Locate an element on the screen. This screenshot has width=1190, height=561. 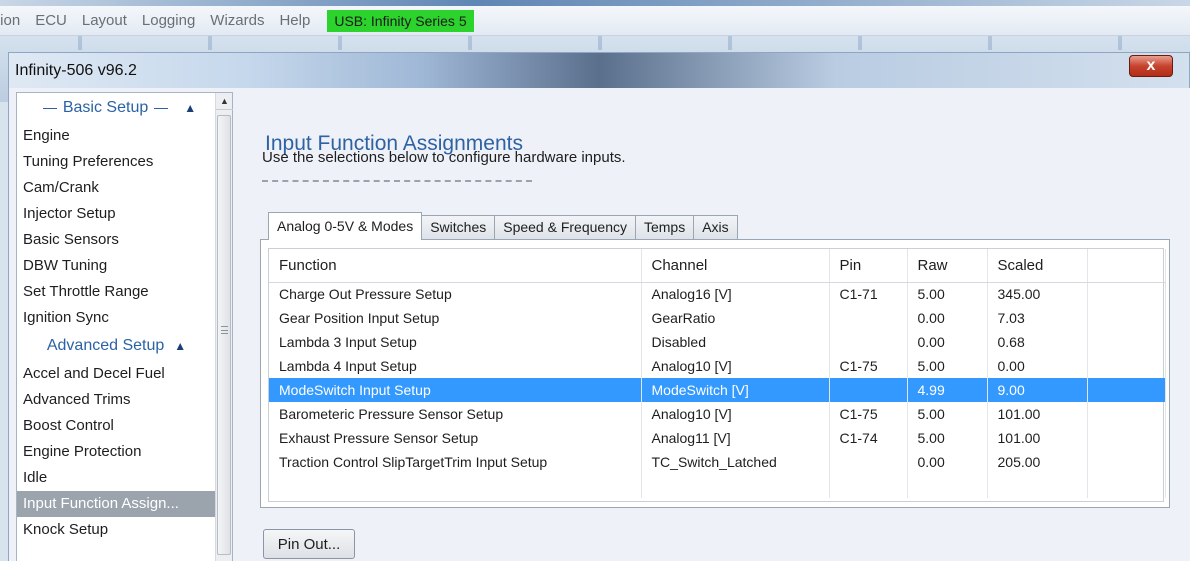
cell-channel: GearRatio is located at coordinates (735, 318).